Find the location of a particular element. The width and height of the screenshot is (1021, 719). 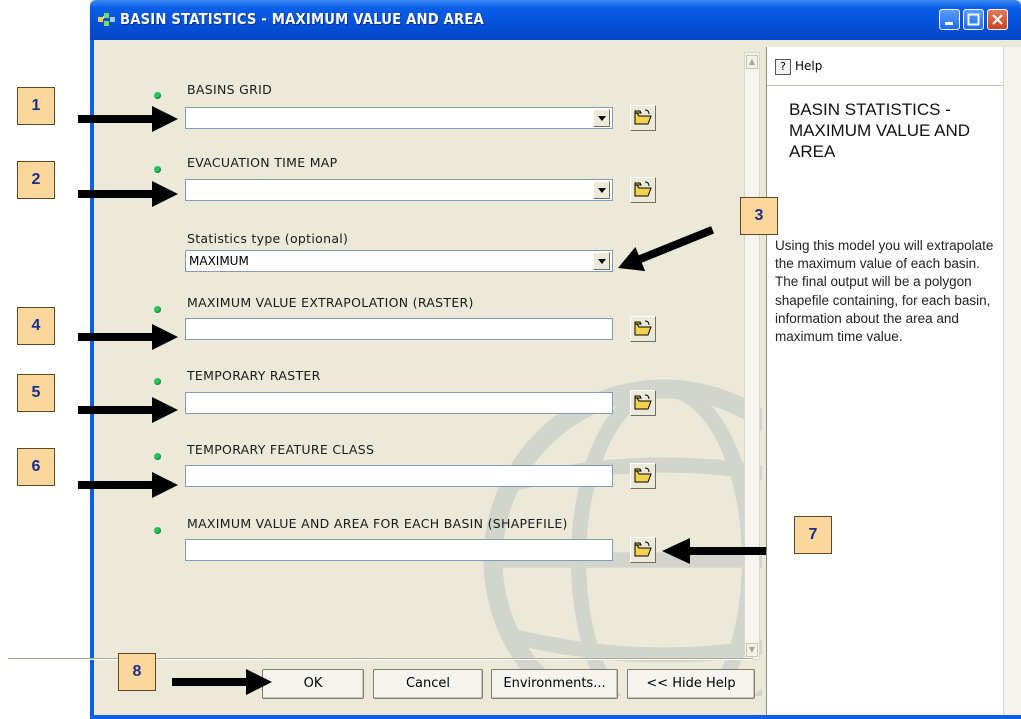

close-icon is located at coordinates (997, 19).